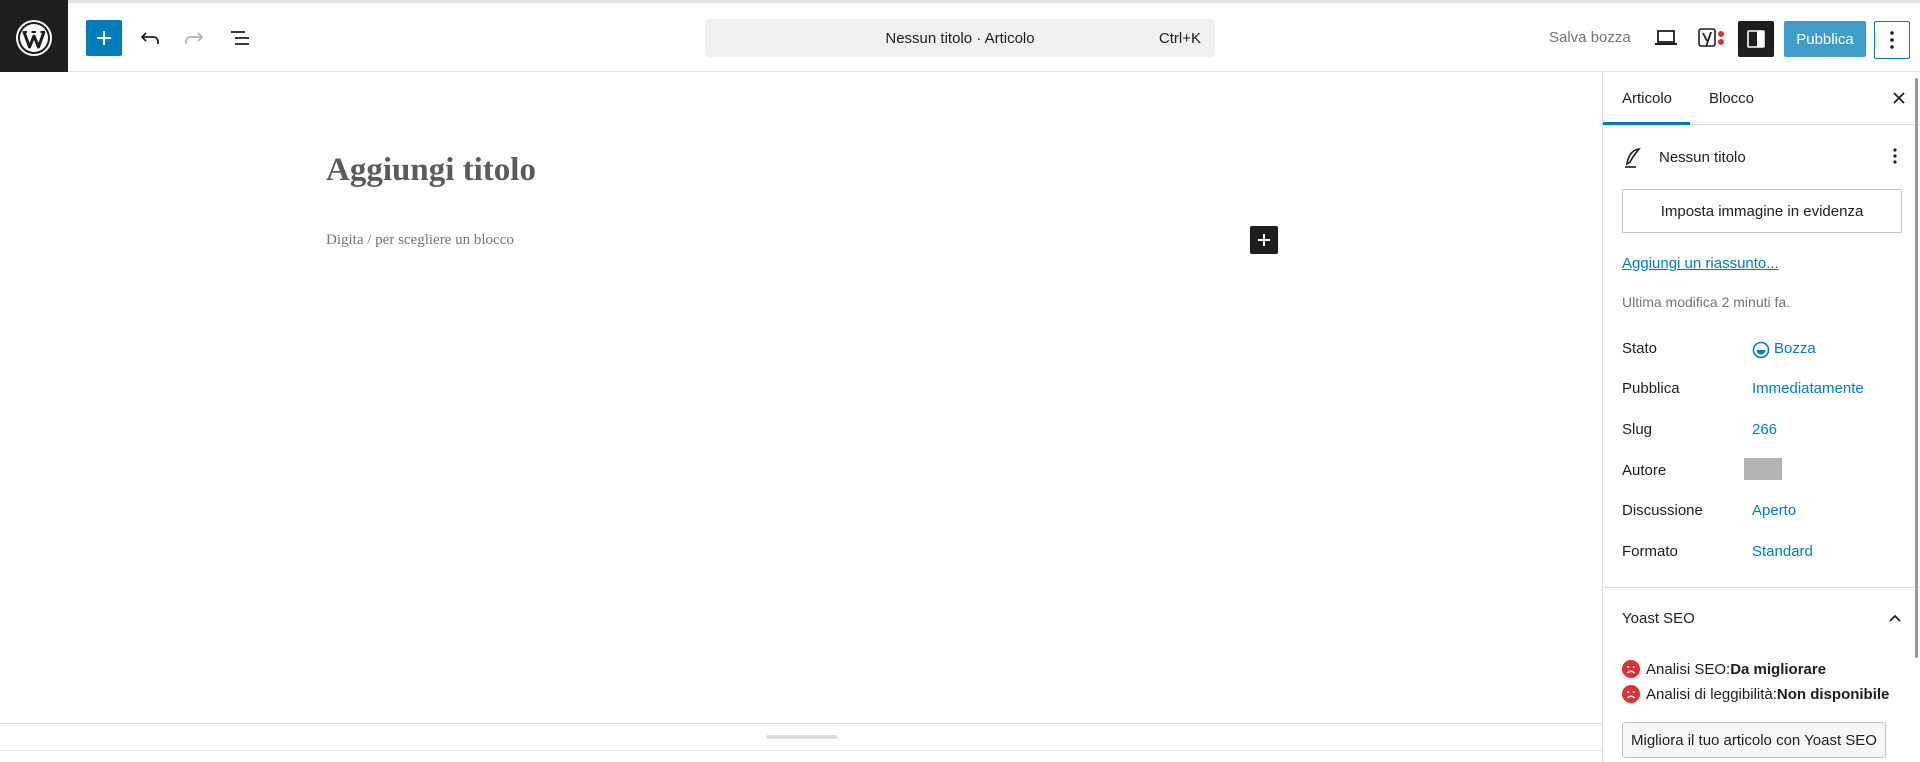 The width and height of the screenshot is (1920, 762). I want to click on slug-label: Slug, so click(1637, 429).